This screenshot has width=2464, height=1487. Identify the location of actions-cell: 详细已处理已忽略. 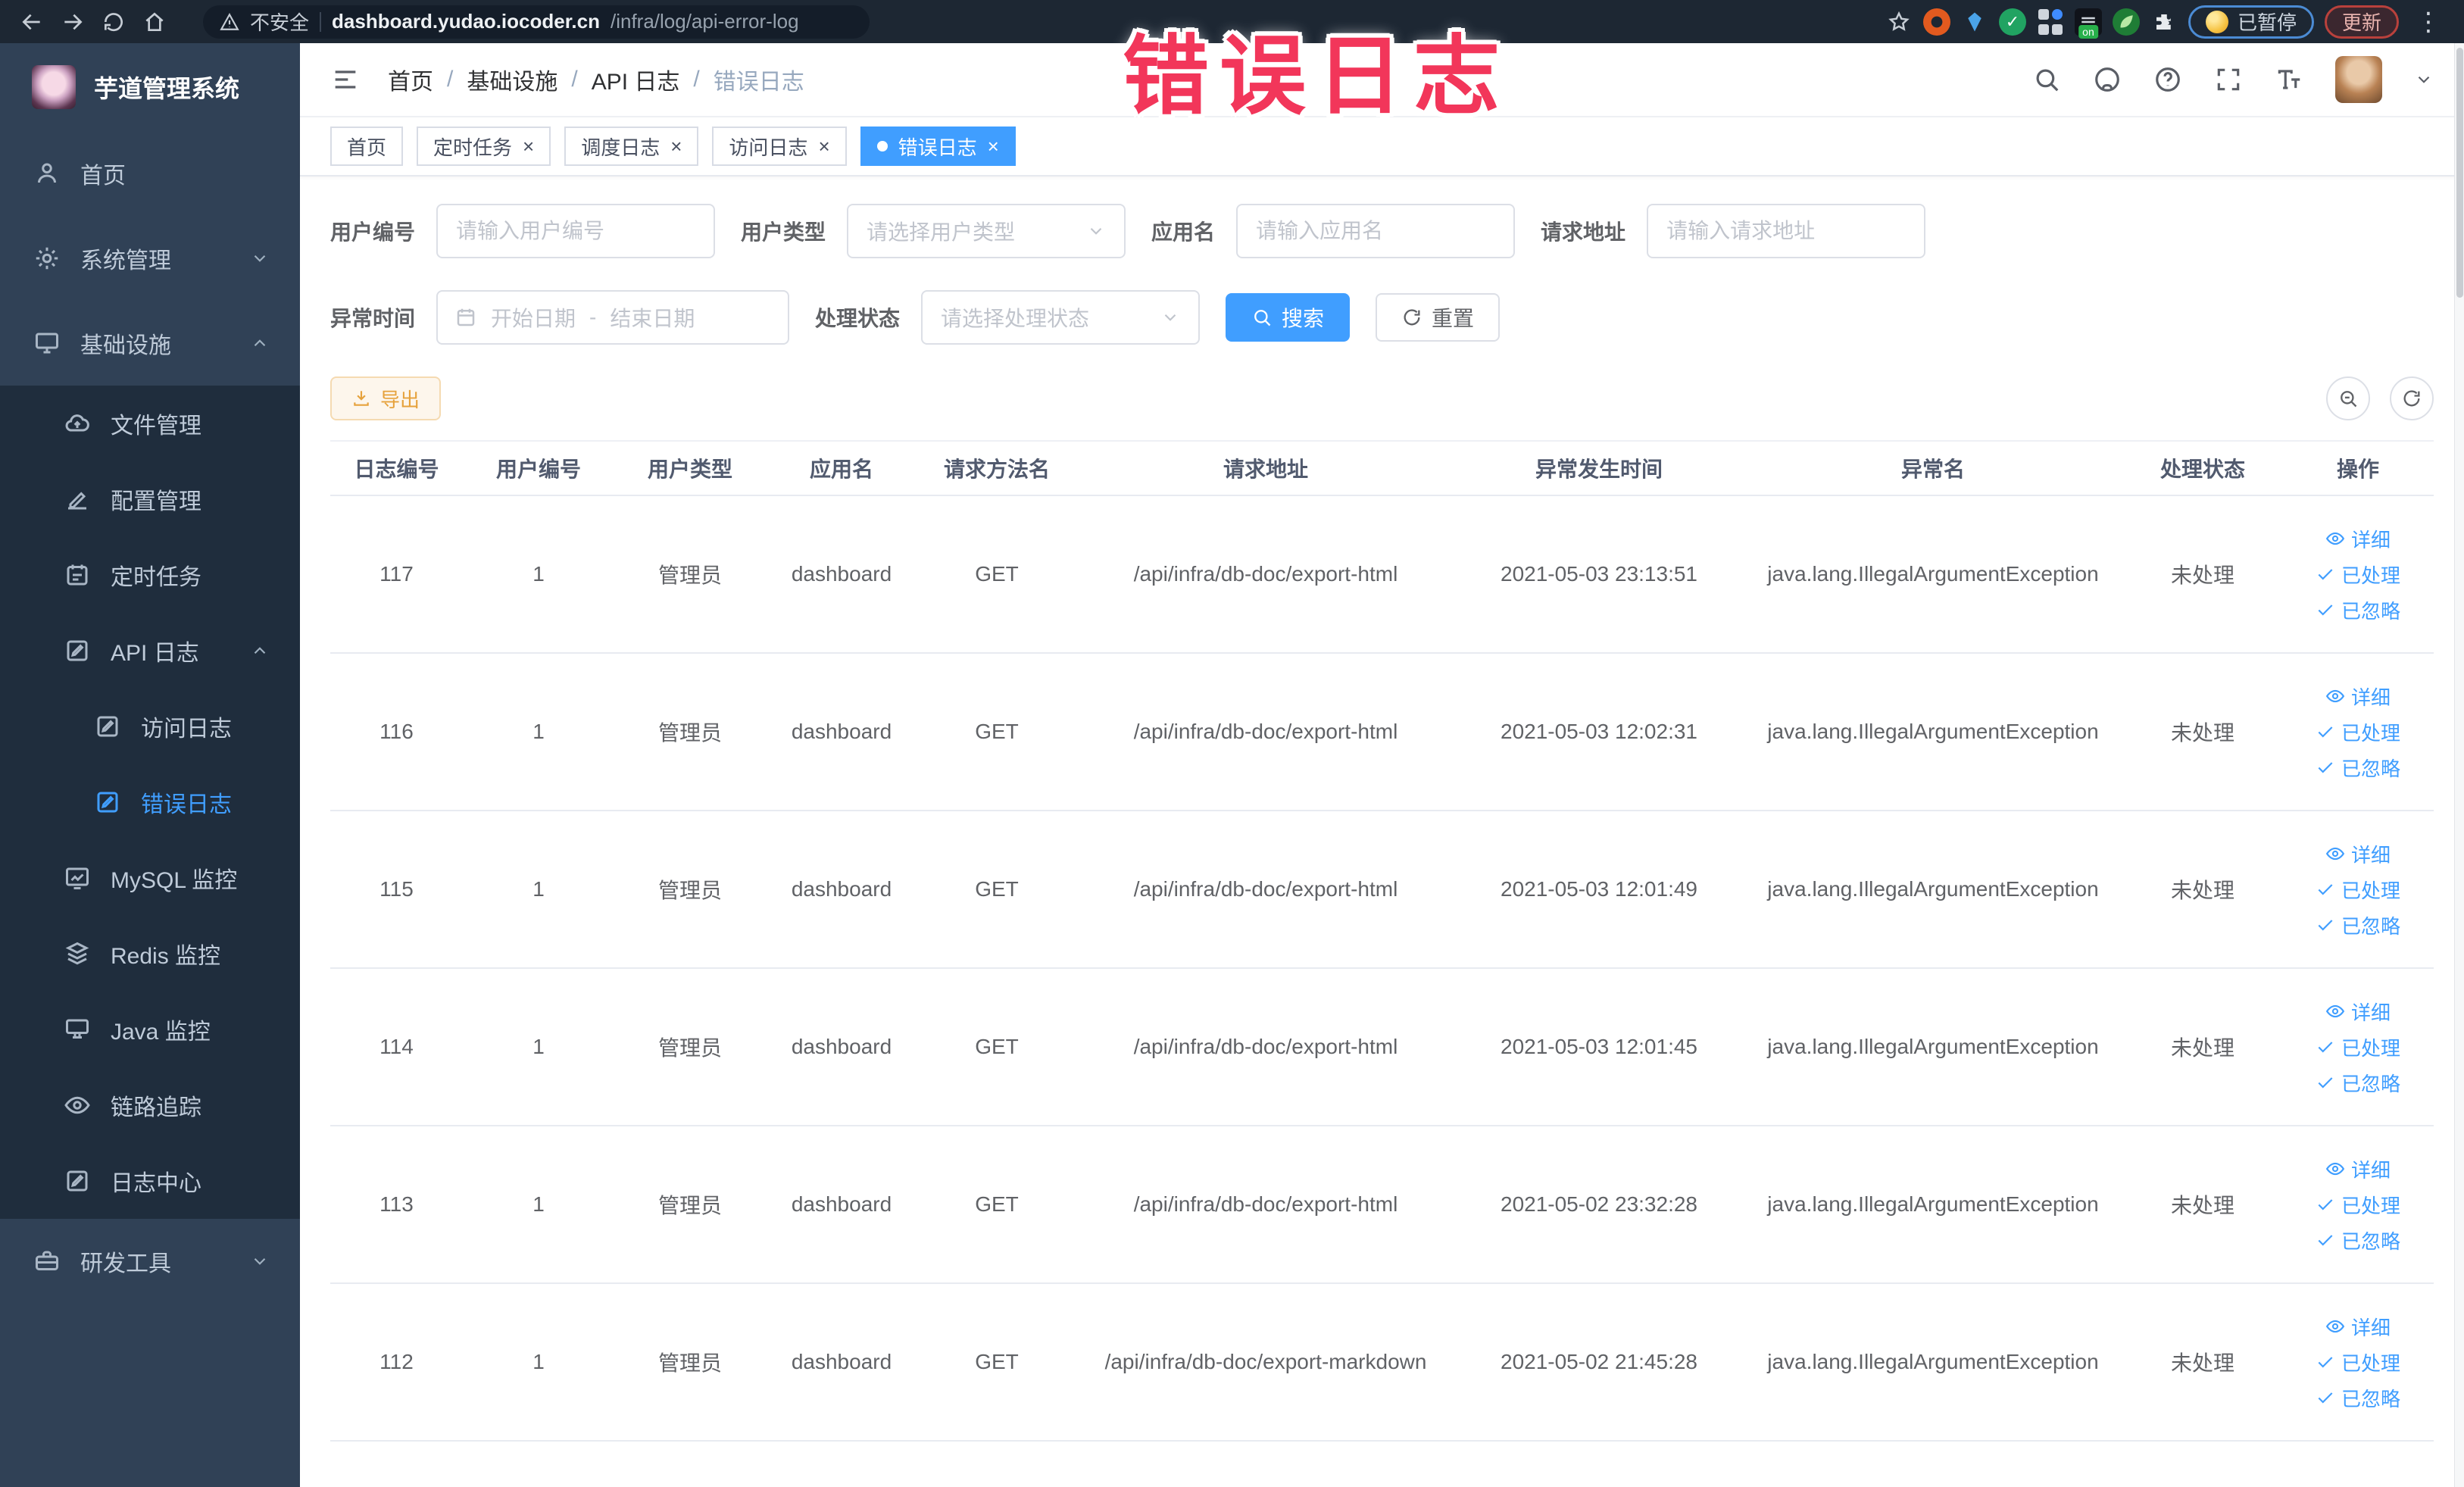
(2358, 1362).